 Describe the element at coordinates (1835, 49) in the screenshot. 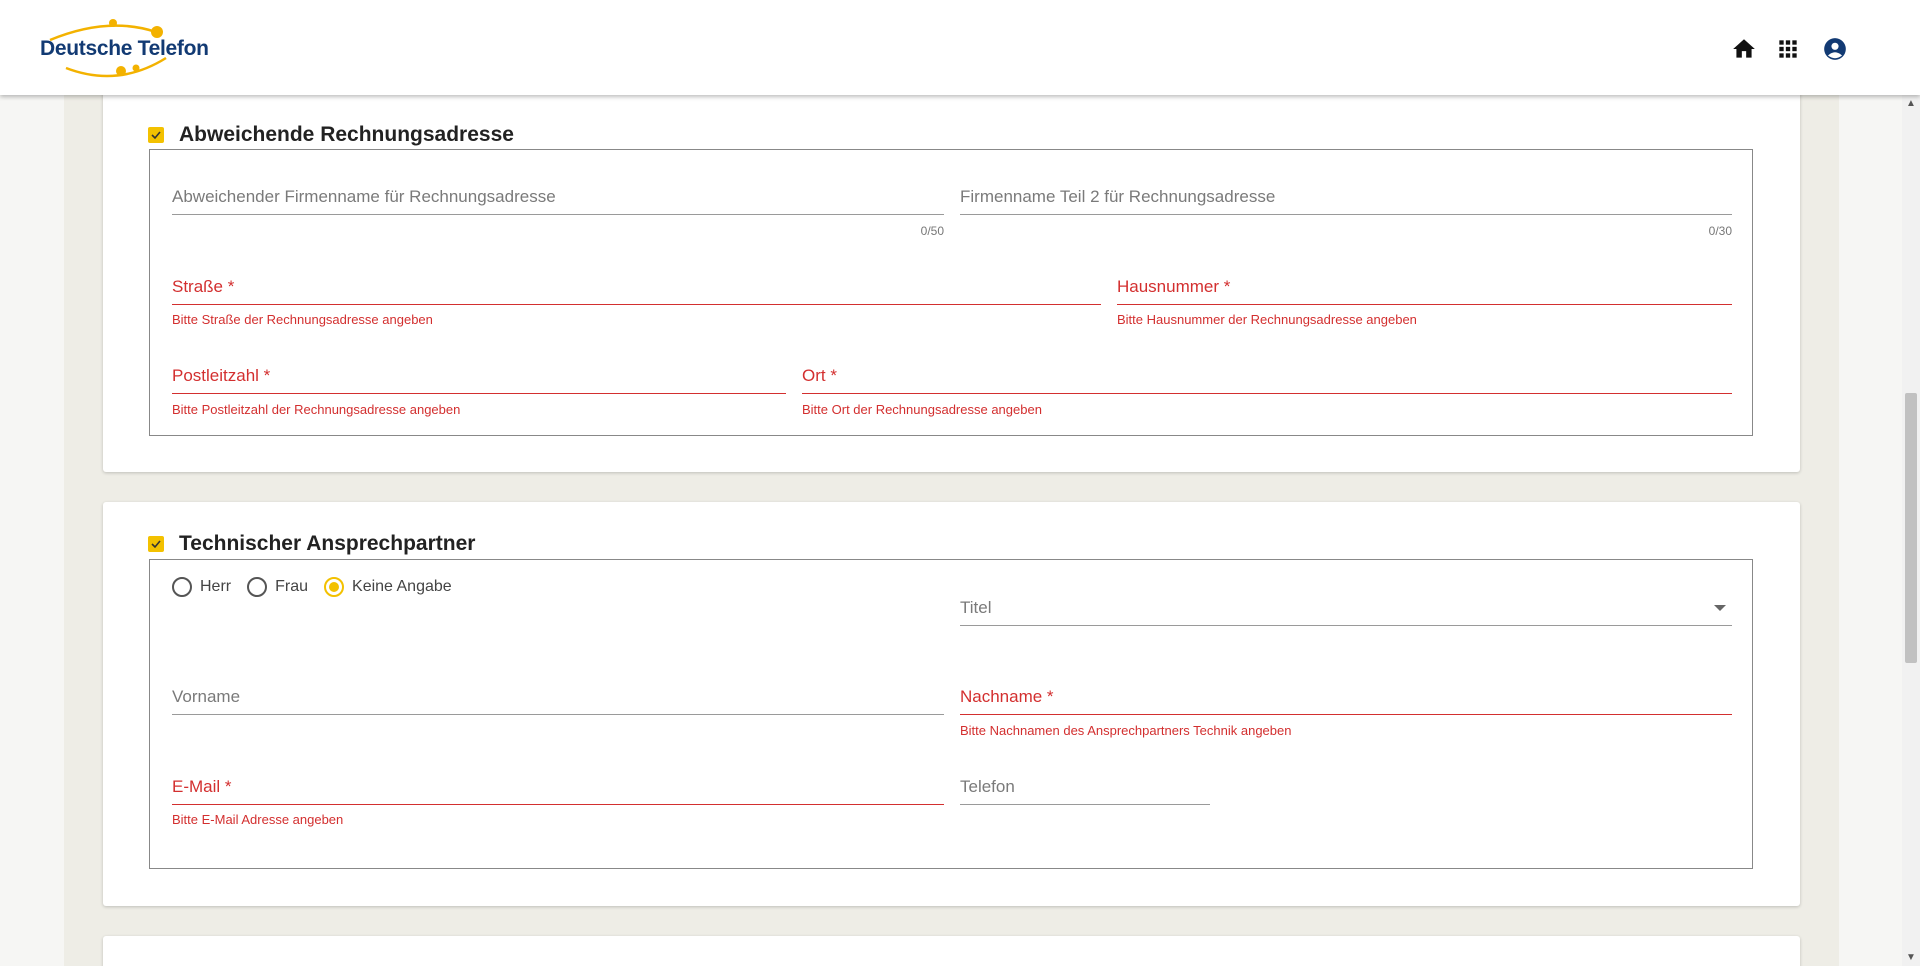

I see `account-circle-icon` at that location.